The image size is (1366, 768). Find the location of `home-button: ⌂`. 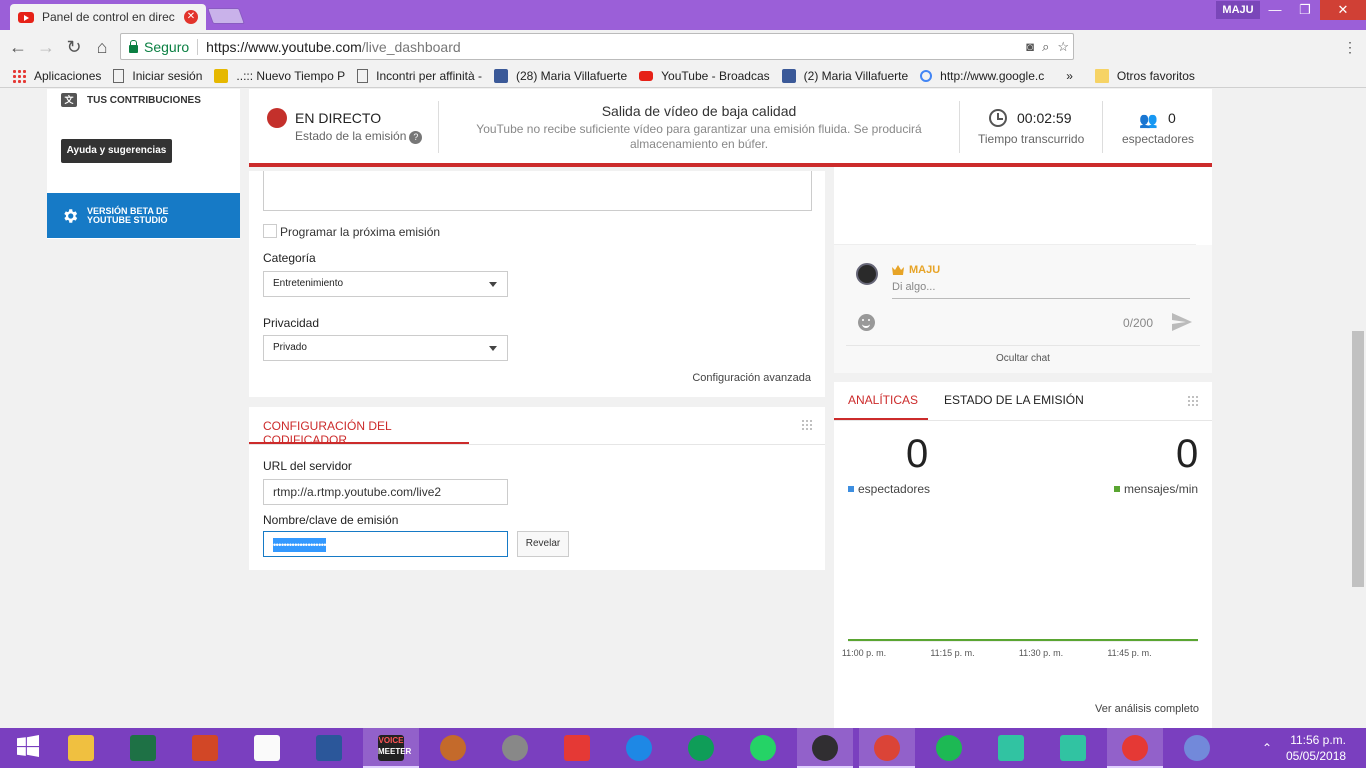

home-button: ⌂ is located at coordinates (102, 48).